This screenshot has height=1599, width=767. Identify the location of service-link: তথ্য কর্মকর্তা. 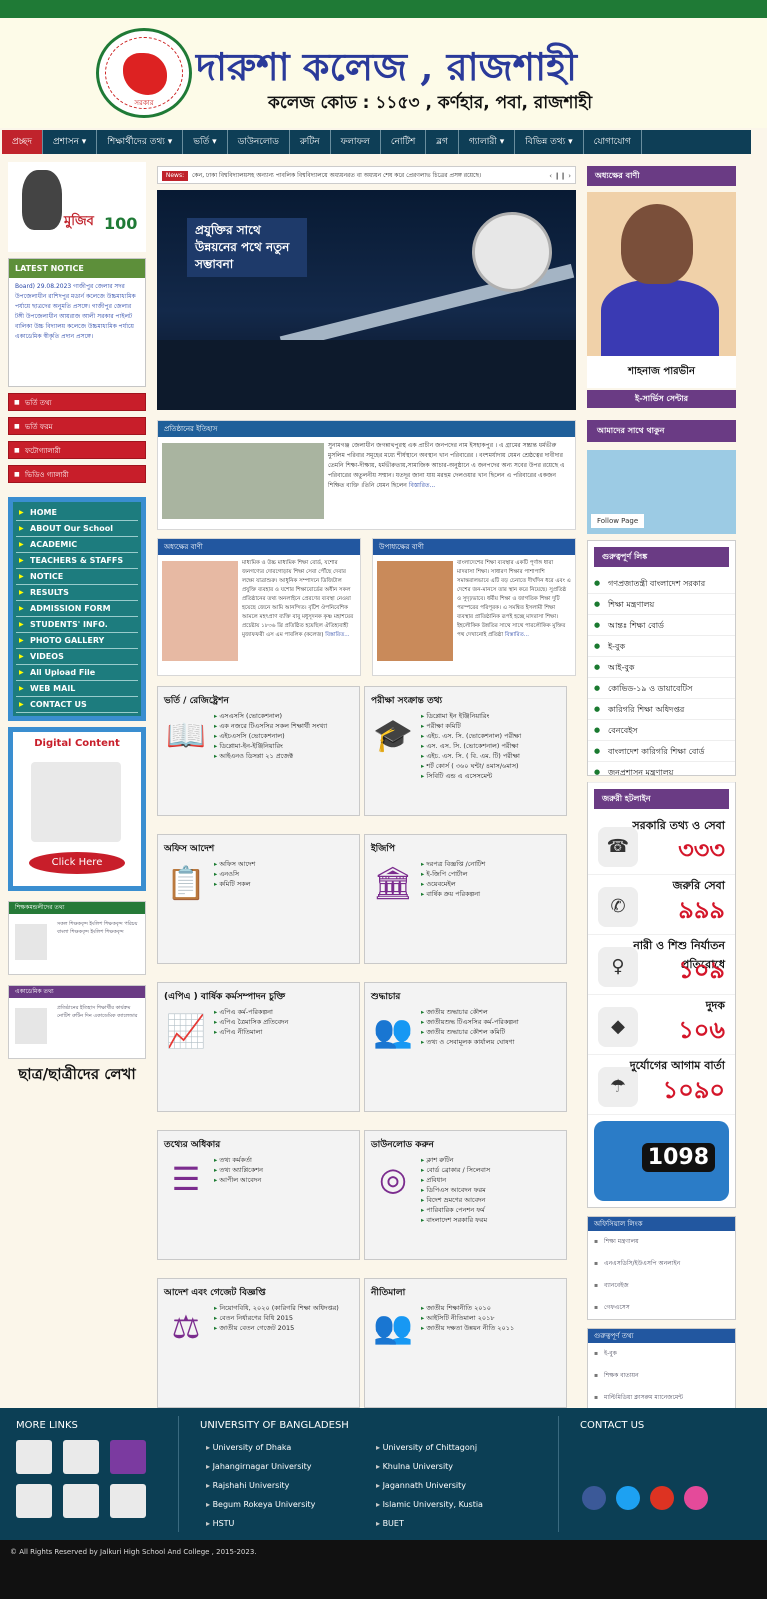
(284, 1160).